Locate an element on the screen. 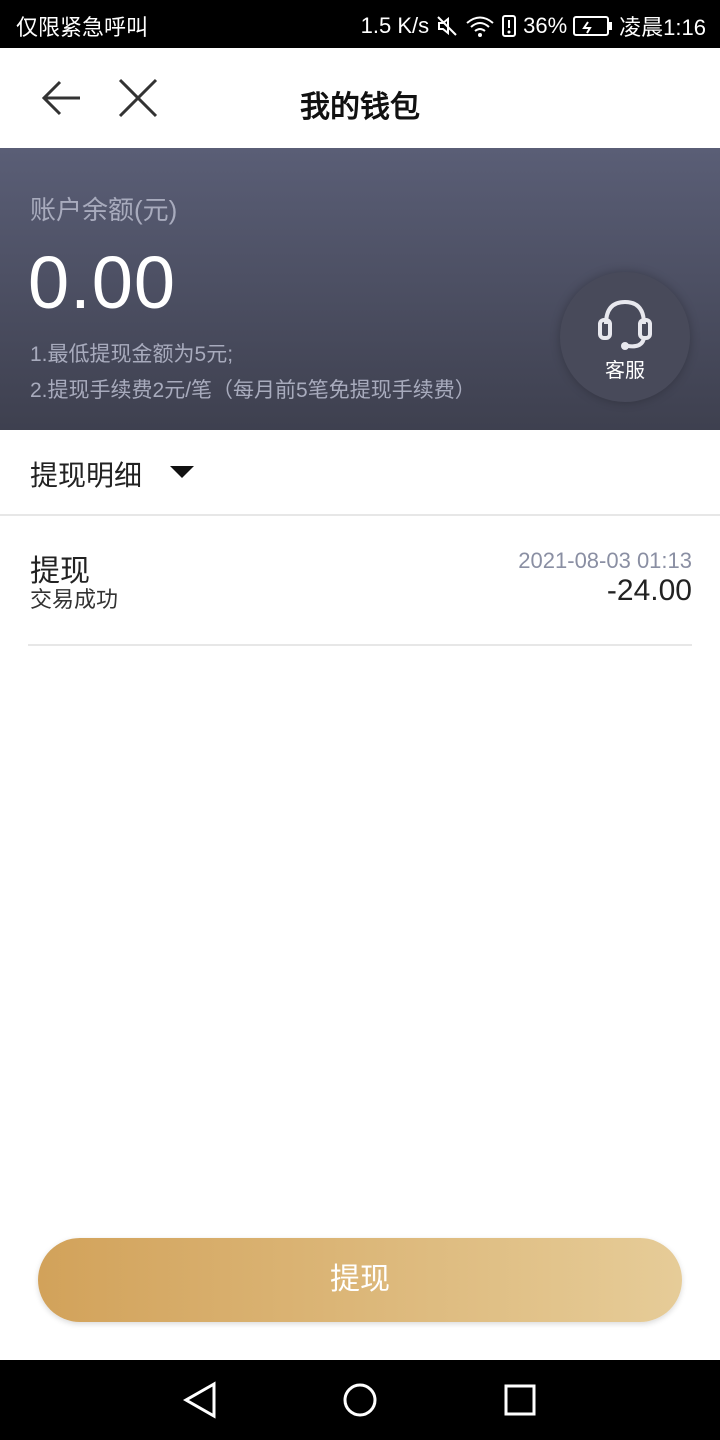 Image resolution: width=720 pixels, height=1440 pixels. balance-label: 账户余额(元) is located at coordinates (104, 210).